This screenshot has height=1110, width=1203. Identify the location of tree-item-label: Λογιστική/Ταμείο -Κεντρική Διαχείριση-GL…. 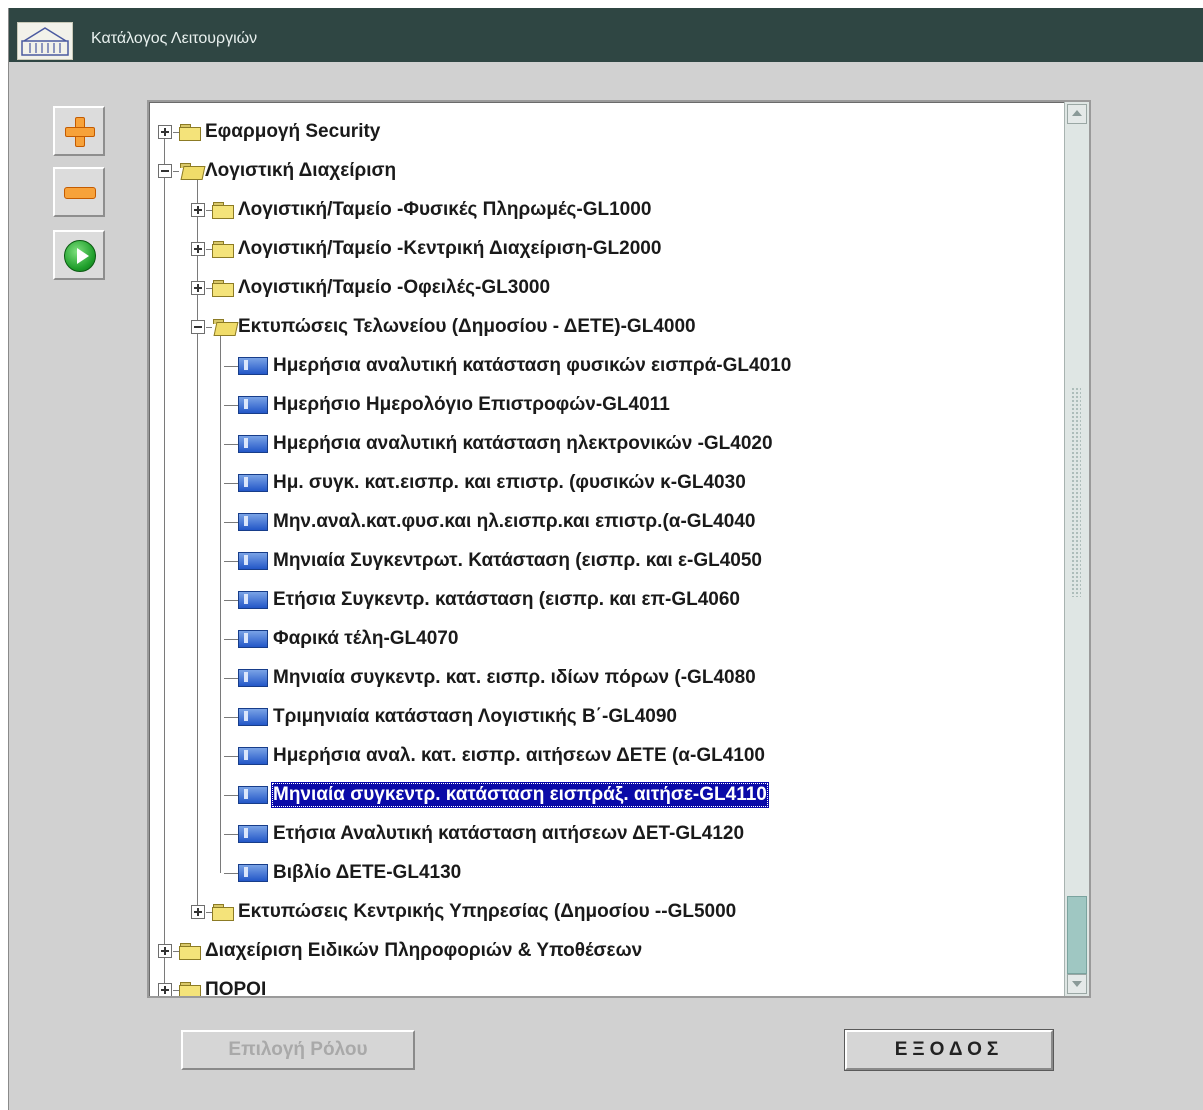
(450, 248).